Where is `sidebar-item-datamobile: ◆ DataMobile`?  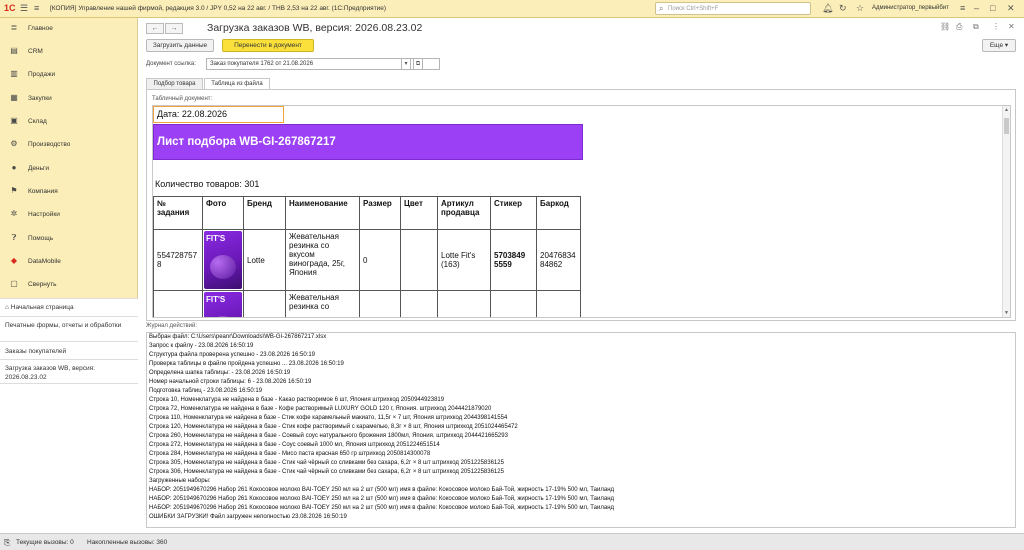 sidebar-item-datamobile: ◆ DataMobile is located at coordinates (69, 262).